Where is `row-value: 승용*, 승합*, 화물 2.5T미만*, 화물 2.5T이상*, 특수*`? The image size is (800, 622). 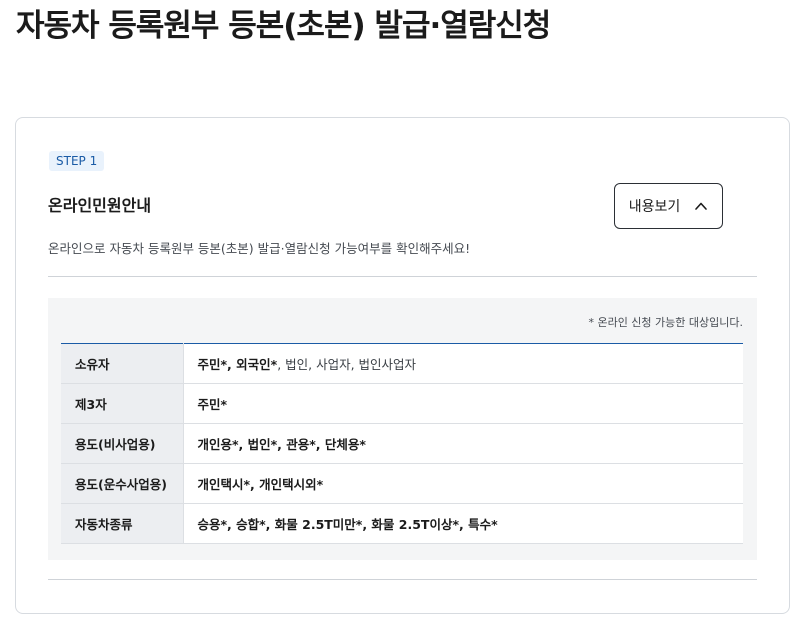 row-value: 승용*, 승합*, 화물 2.5T미만*, 화물 2.5T이상*, 특수* is located at coordinates (463, 523).